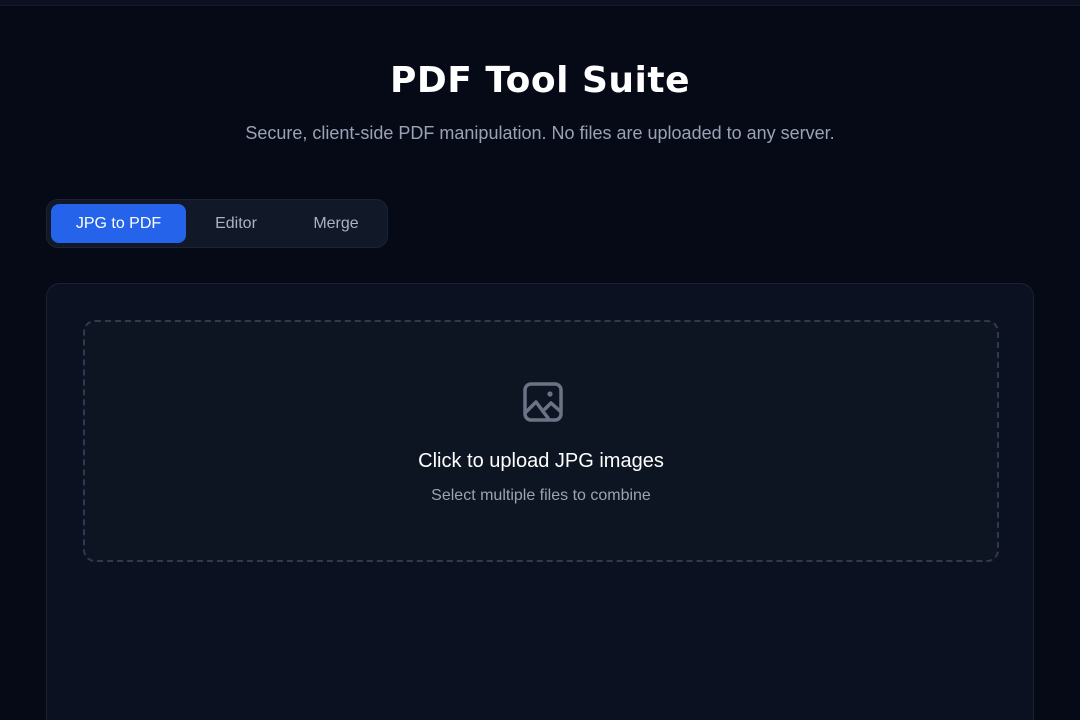  I want to click on tab-merge: Merge, so click(336, 223).